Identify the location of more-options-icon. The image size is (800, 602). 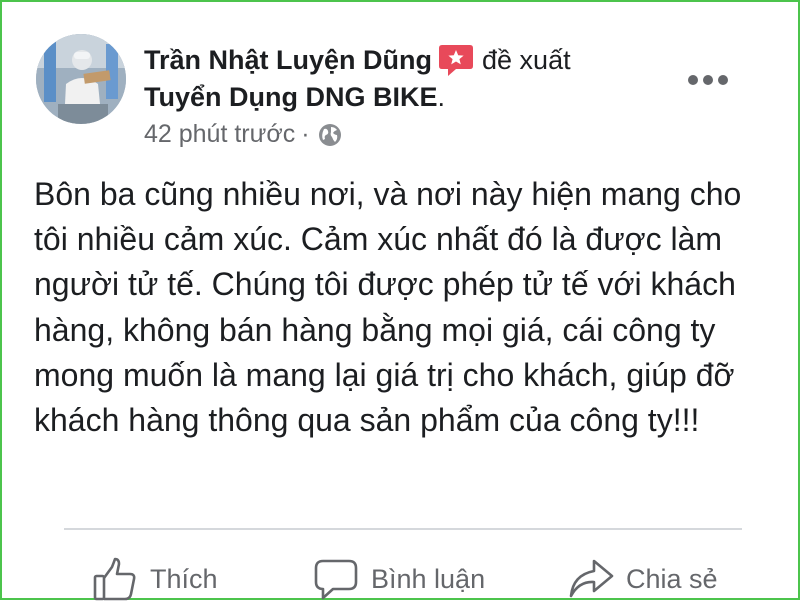
(708, 80).